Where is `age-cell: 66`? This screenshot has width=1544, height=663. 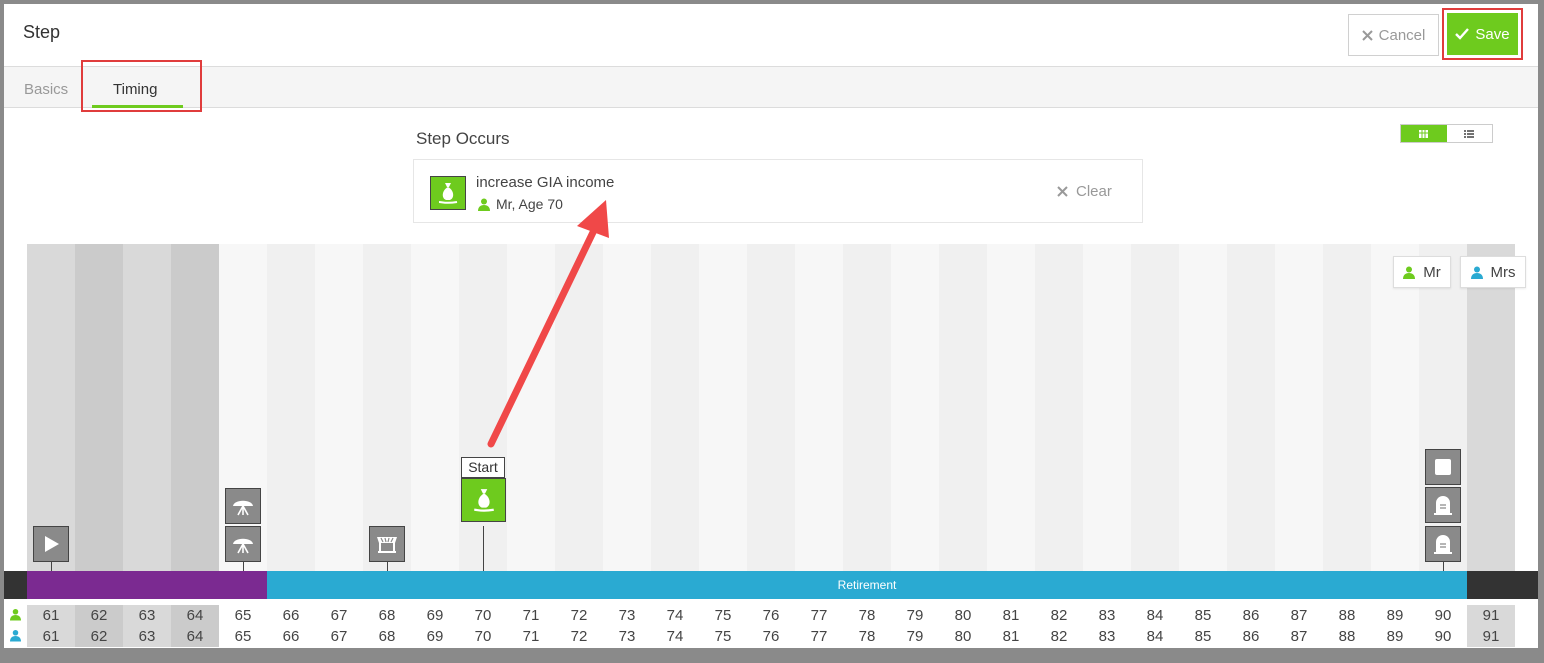 age-cell: 66 is located at coordinates (291, 615).